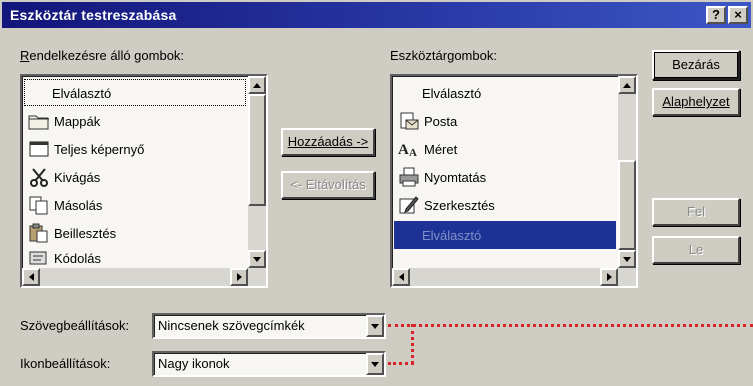 The height and width of the screenshot is (386, 753). I want to click on list-item-available-paste: Beillesztés, so click(72, 233).